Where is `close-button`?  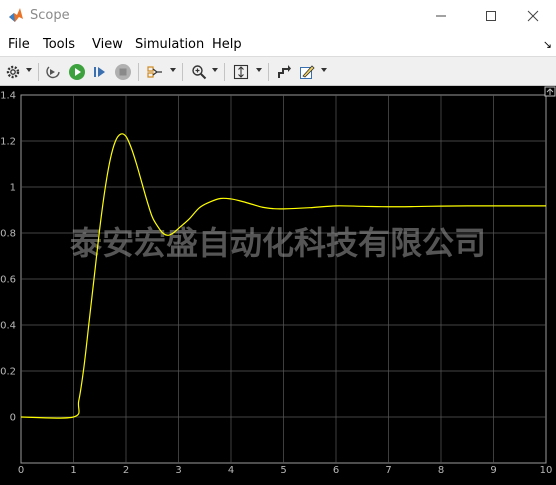
close-button is located at coordinates (533, 16).